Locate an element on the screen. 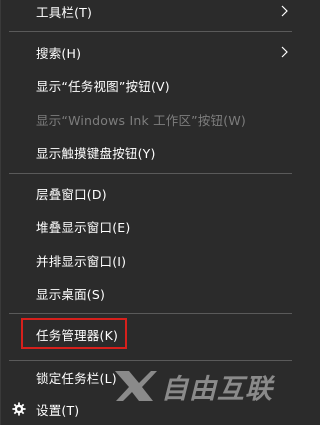 The image size is (320, 425). menu-item-show-touch-keyboard: 显示触摸键盘按钮(Y) is located at coordinates (150, 152).